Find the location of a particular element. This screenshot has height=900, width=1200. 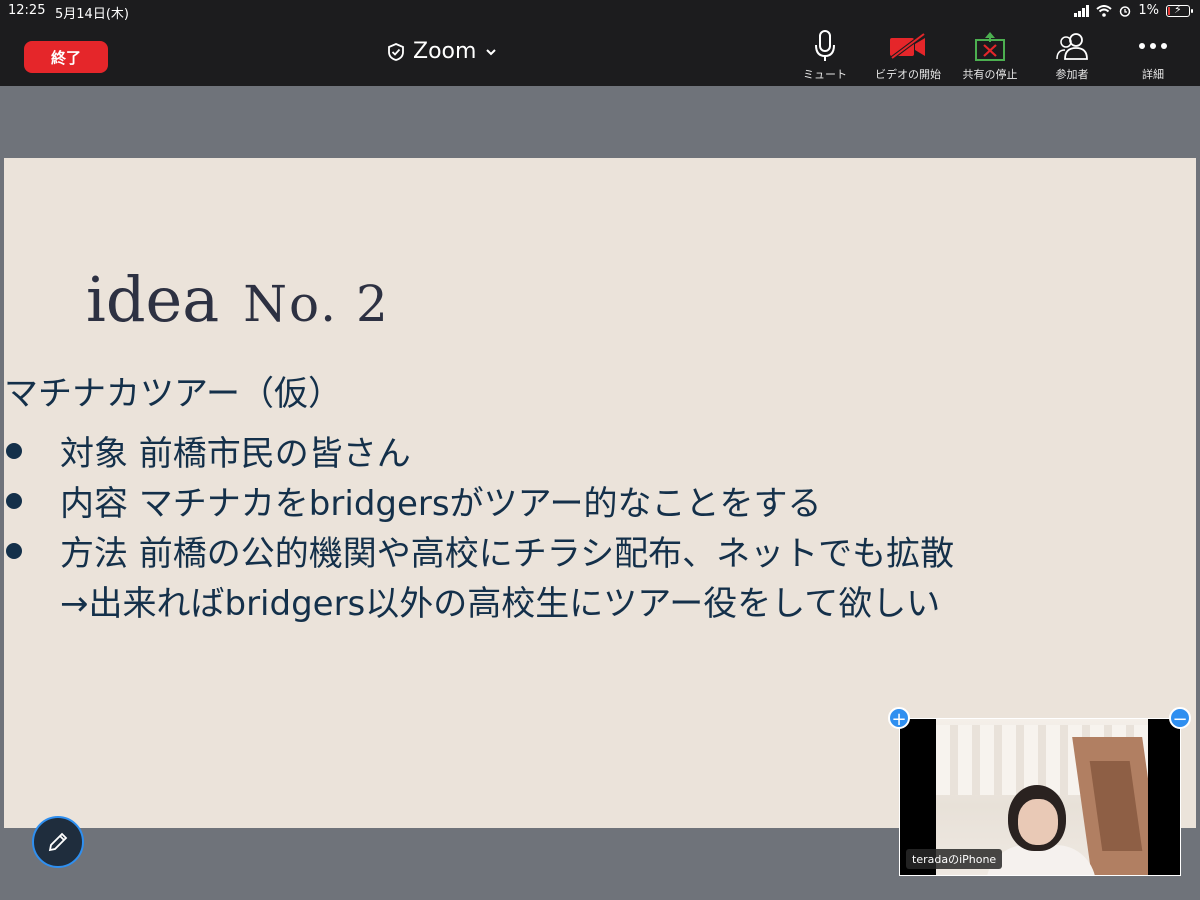

minus-icon: − is located at coordinates (1180, 719).